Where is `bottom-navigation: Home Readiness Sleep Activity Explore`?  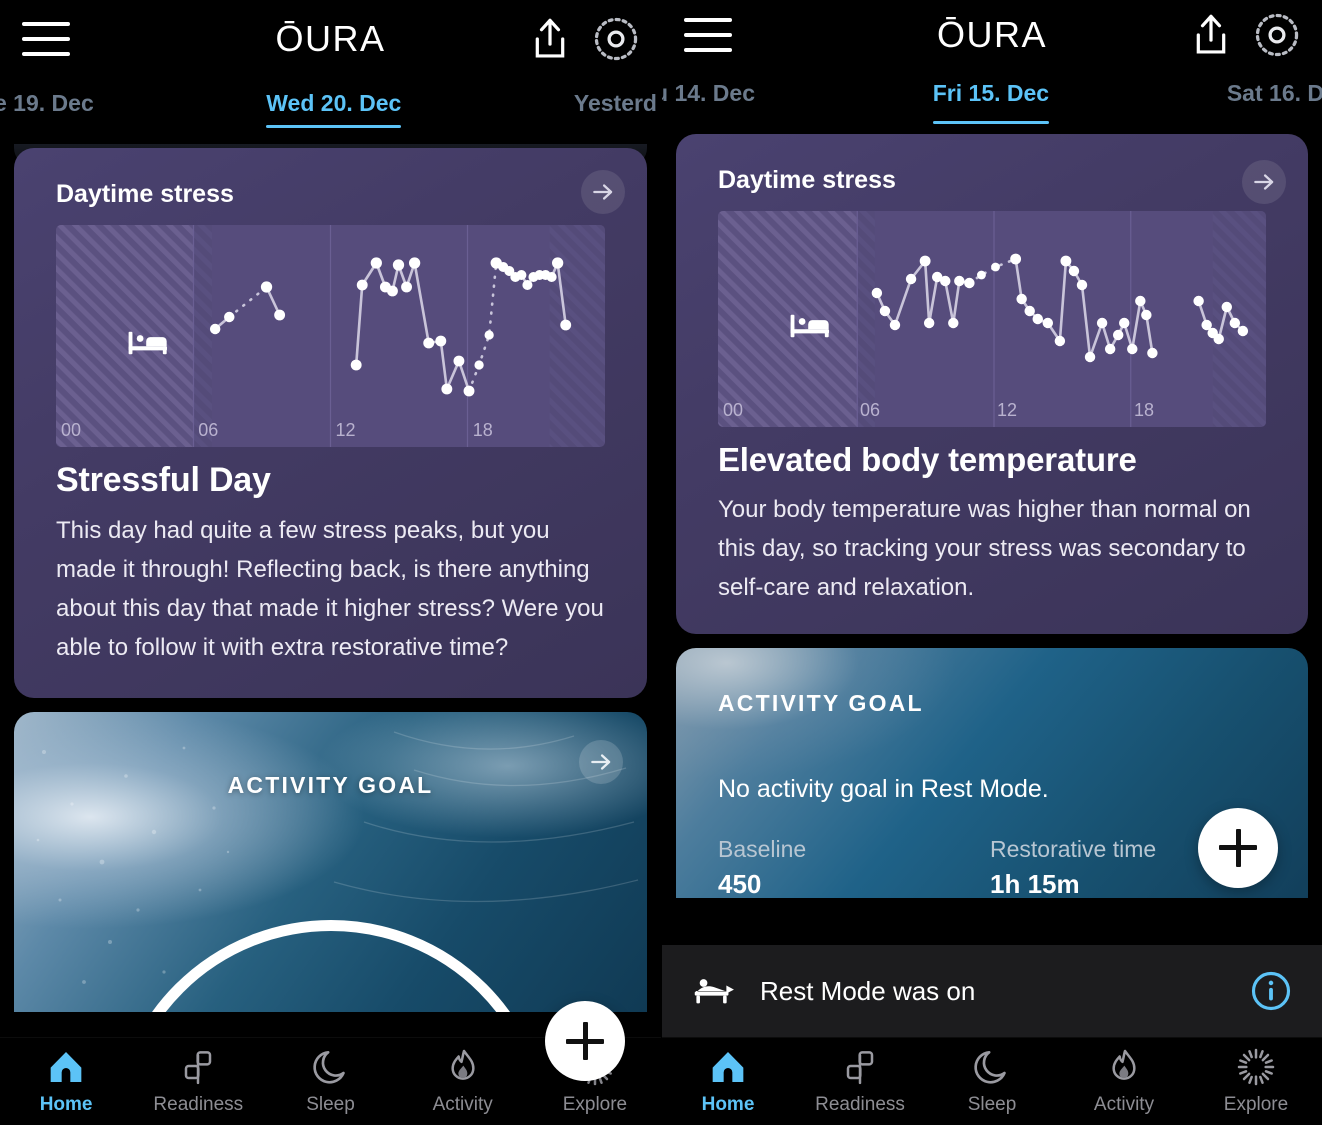
bottom-navigation: Home Readiness Sleep Activity Explore is located at coordinates (992, 1081).